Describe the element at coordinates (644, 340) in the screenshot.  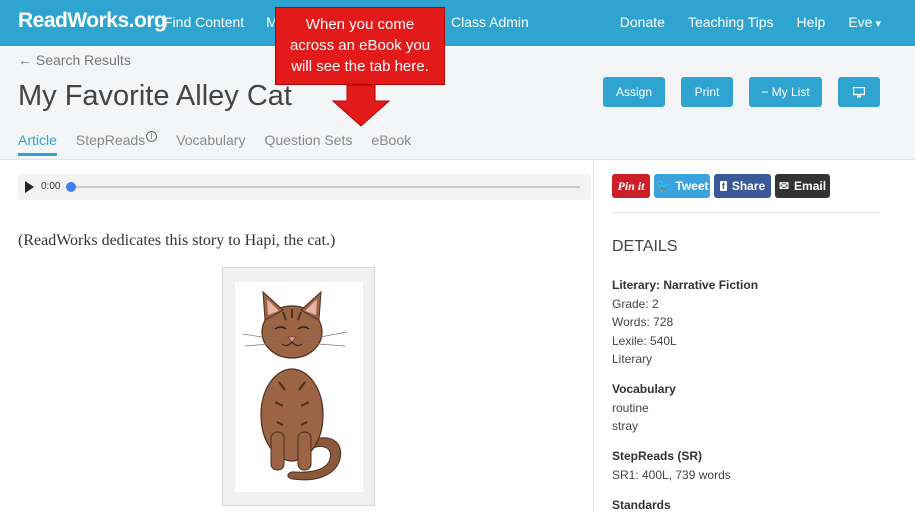
I see `lexile-value: Lexile: 540L` at that location.